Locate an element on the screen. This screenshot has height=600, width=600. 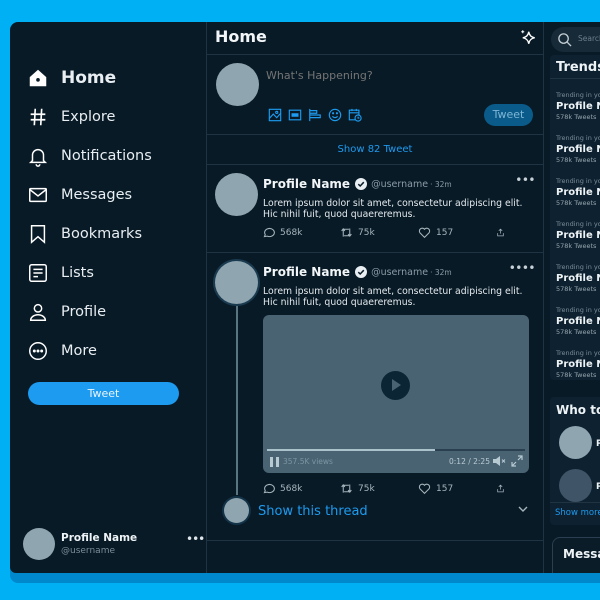
who-to-follow-title: Who to follow is located at coordinates (578, 410).